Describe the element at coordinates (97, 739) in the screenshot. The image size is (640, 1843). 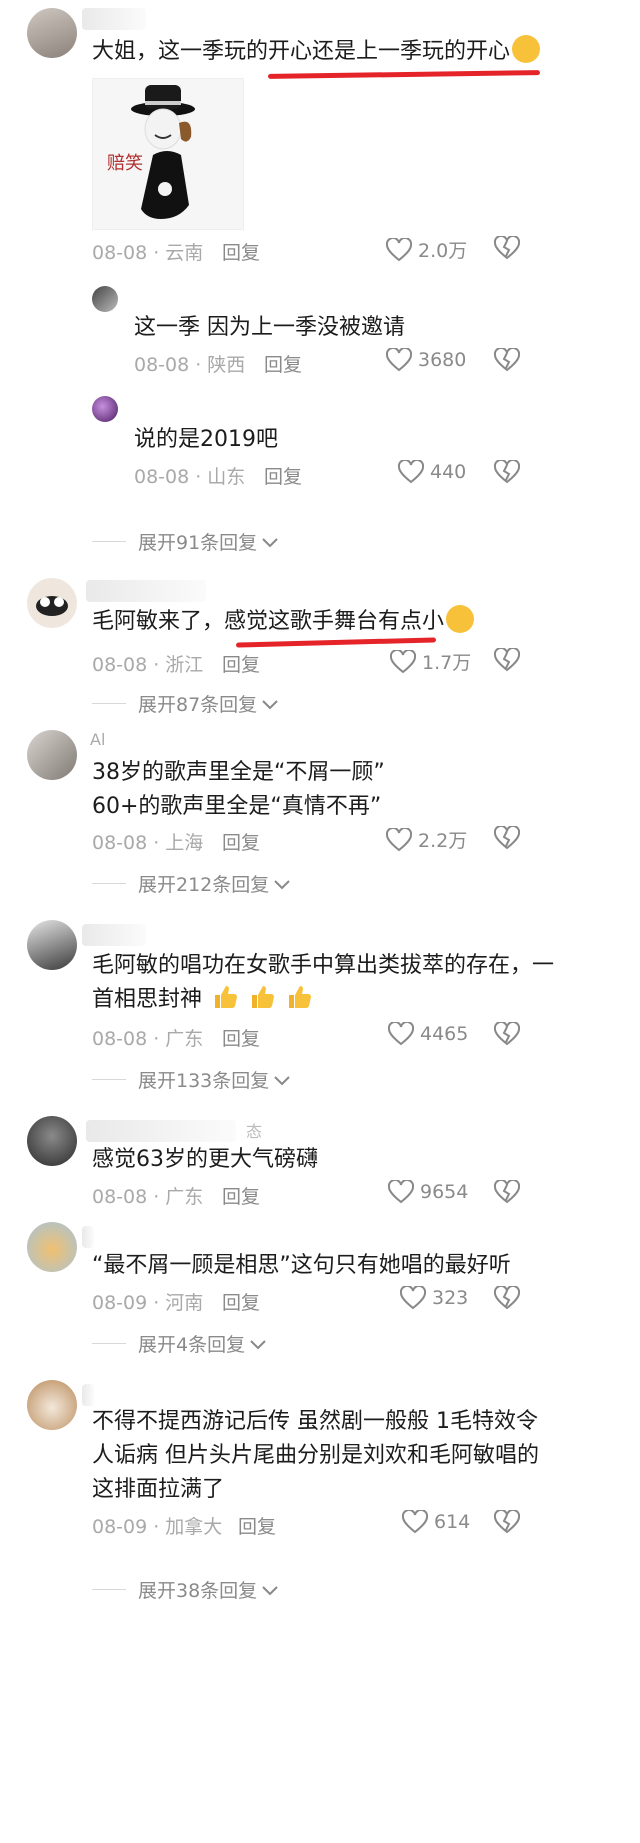
I see `username: Al` at that location.